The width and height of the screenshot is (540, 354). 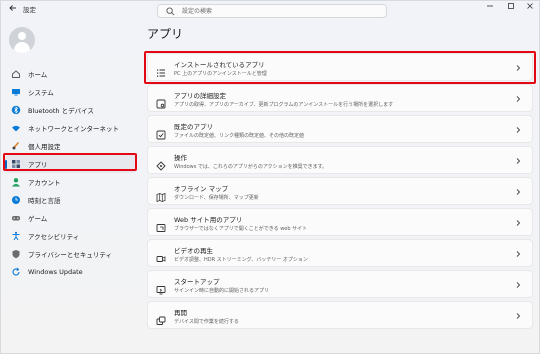 What do you see at coordinates (22, 47) in the screenshot?
I see `avatar-body` at bounding box center [22, 47].